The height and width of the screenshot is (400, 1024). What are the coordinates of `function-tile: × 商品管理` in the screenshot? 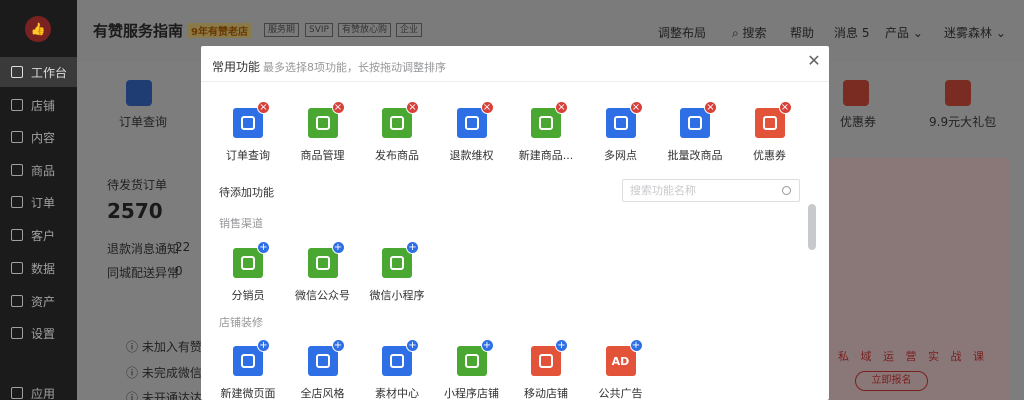 It's located at (323, 132).